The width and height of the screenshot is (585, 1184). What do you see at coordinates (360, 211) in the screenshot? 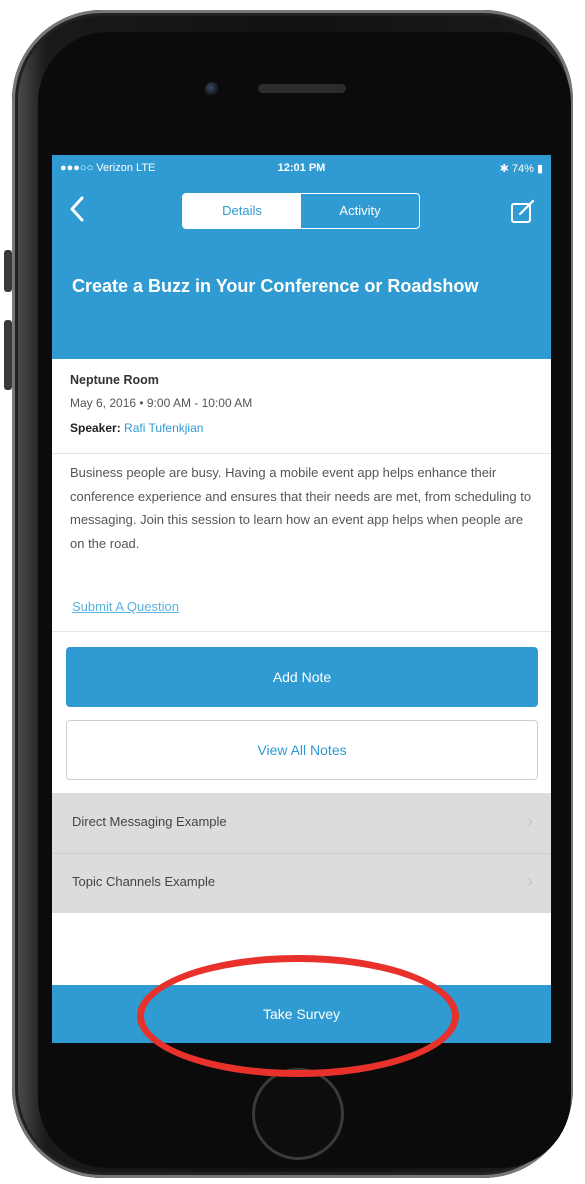
I see `tab-activity: Activity` at bounding box center [360, 211].